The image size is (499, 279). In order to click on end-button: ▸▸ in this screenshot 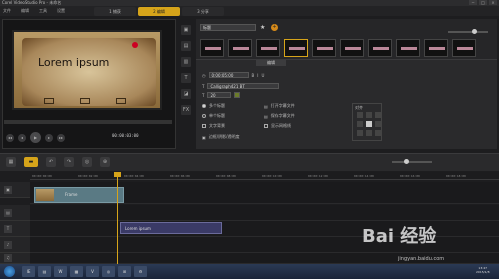, I will do `click(61, 137)`.